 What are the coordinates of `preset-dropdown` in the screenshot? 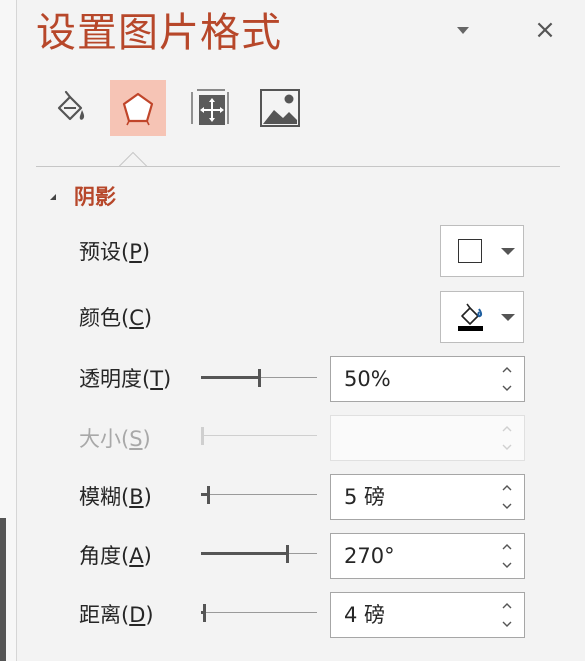 It's located at (482, 251).